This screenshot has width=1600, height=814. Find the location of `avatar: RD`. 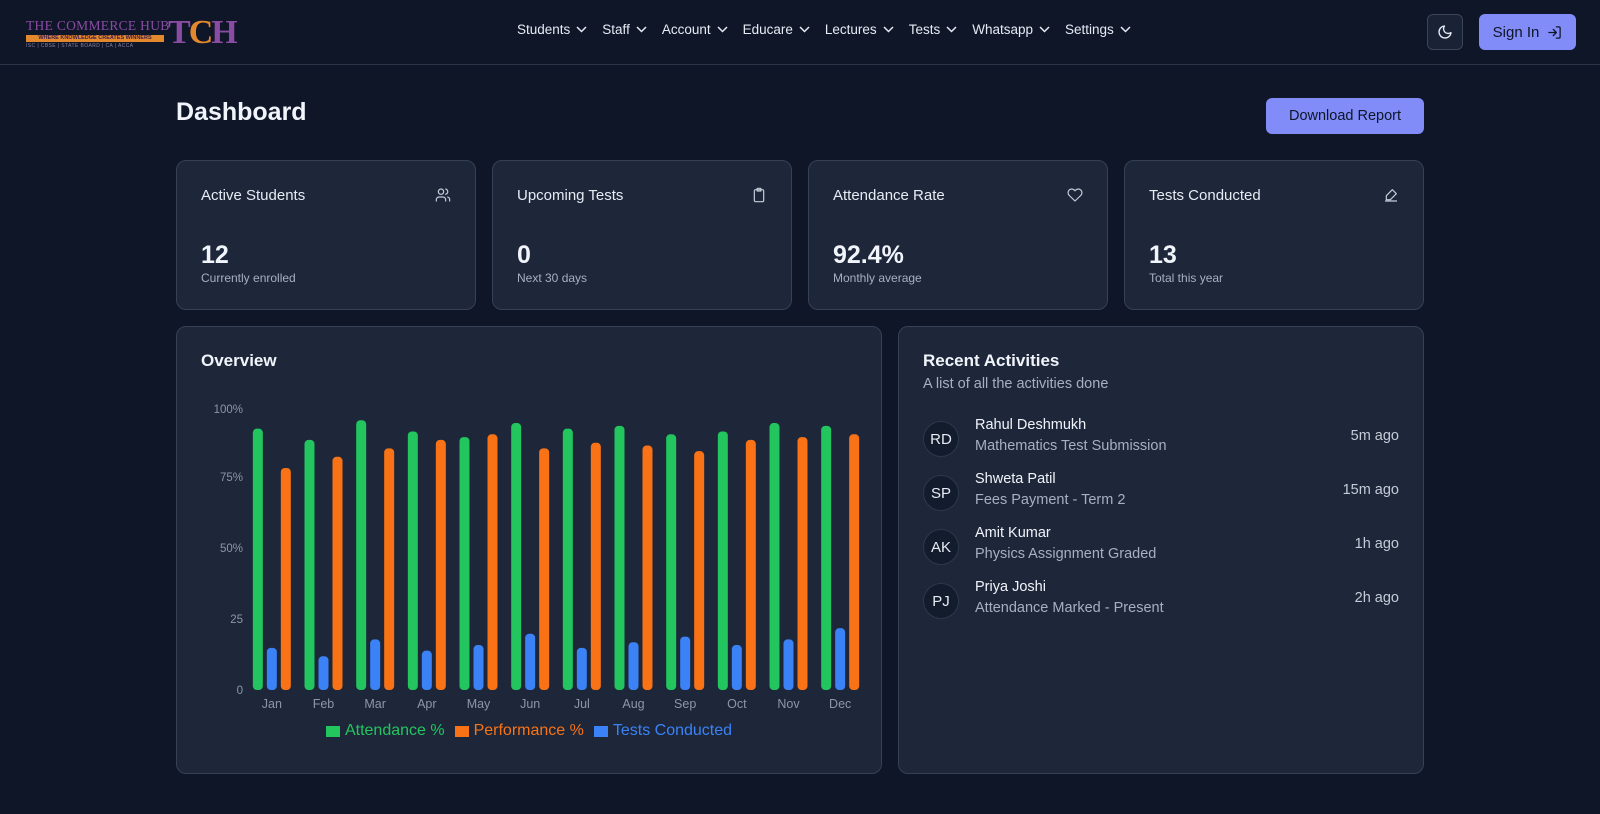

avatar: RD is located at coordinates (941, 439).